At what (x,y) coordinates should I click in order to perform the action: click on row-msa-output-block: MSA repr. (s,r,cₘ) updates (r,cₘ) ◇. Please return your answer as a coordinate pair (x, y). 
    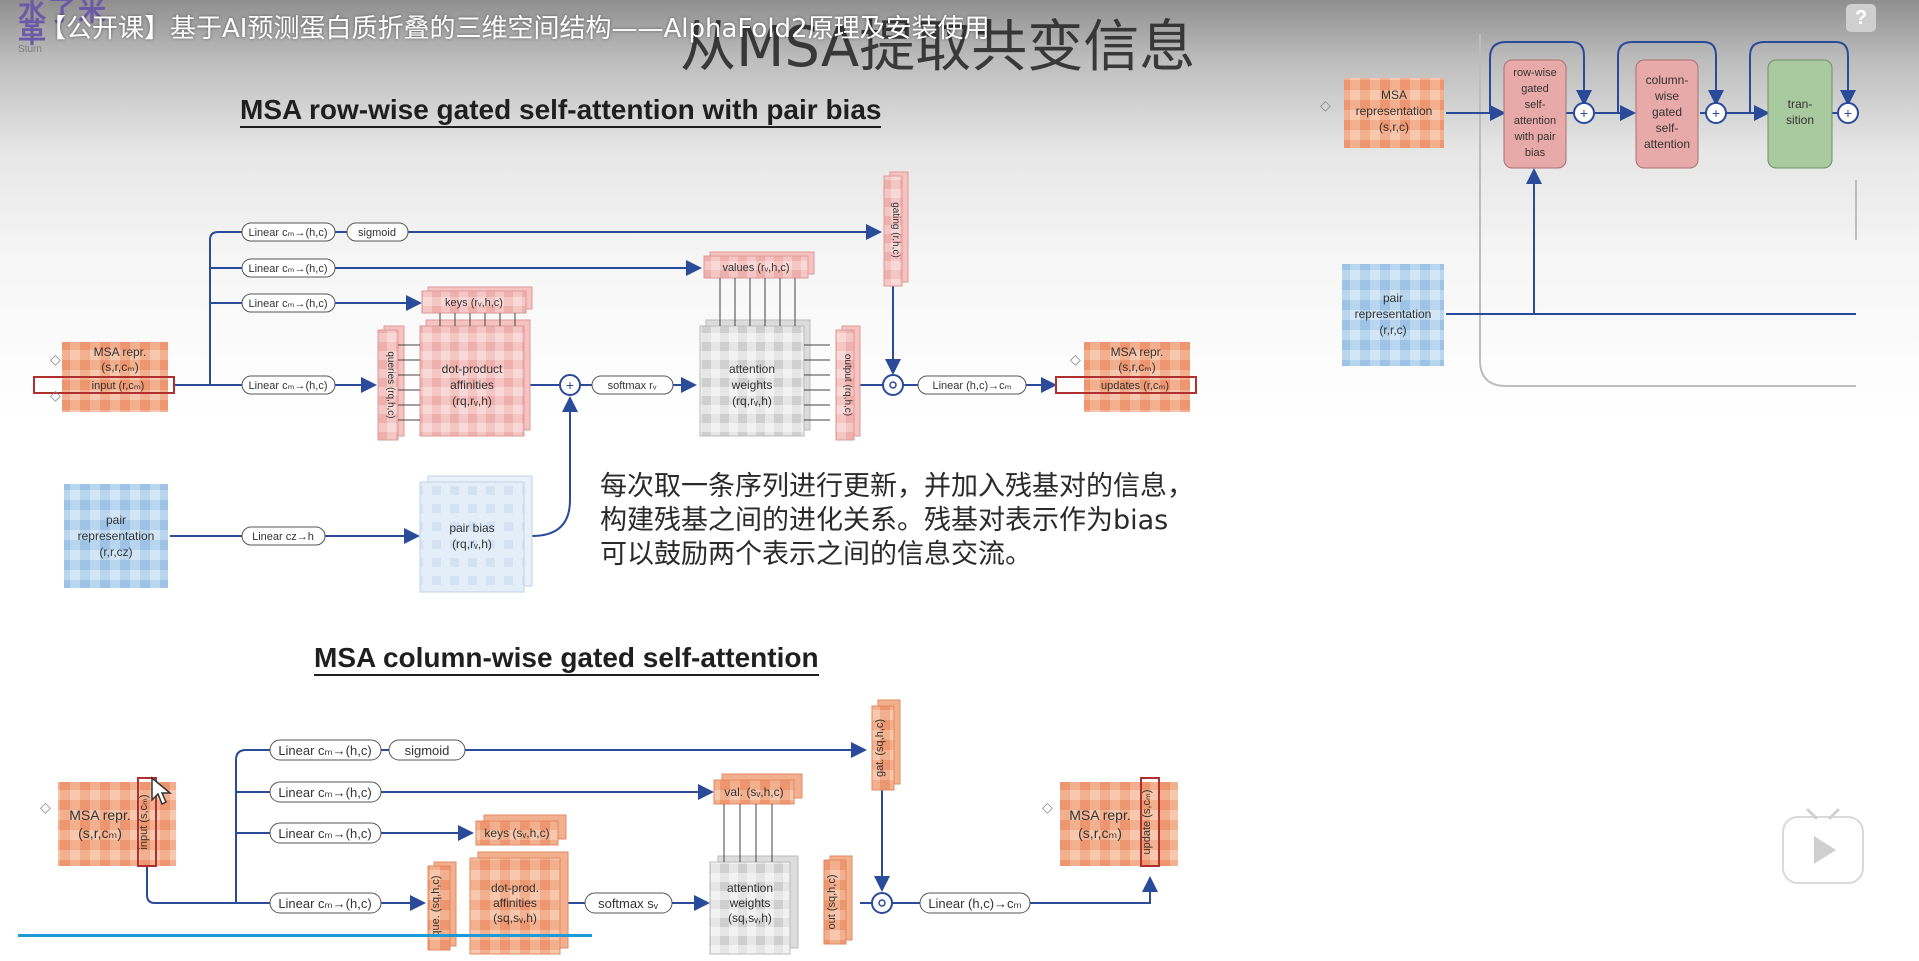
    Looking at the image, I should click on (1126, 377).